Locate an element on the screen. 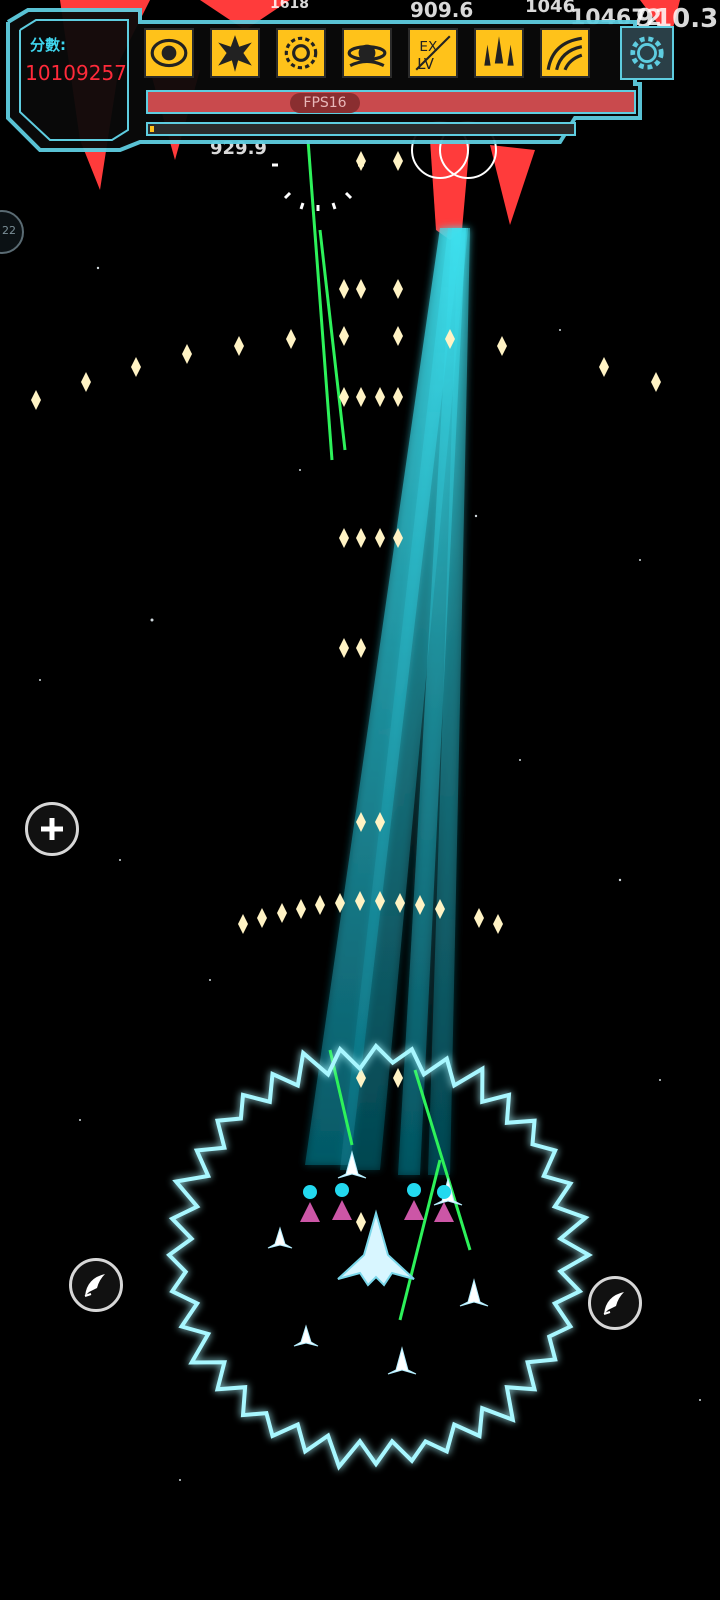 Image resolution: width=720 pixels, height=1600 pixels. skill-button-burst is located at coordinates (235, 53).